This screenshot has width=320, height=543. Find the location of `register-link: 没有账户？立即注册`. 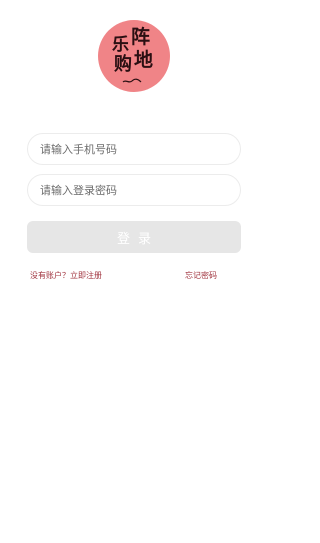

register-link: 没有账户？立即注册 is located at coordinates (66, 275).